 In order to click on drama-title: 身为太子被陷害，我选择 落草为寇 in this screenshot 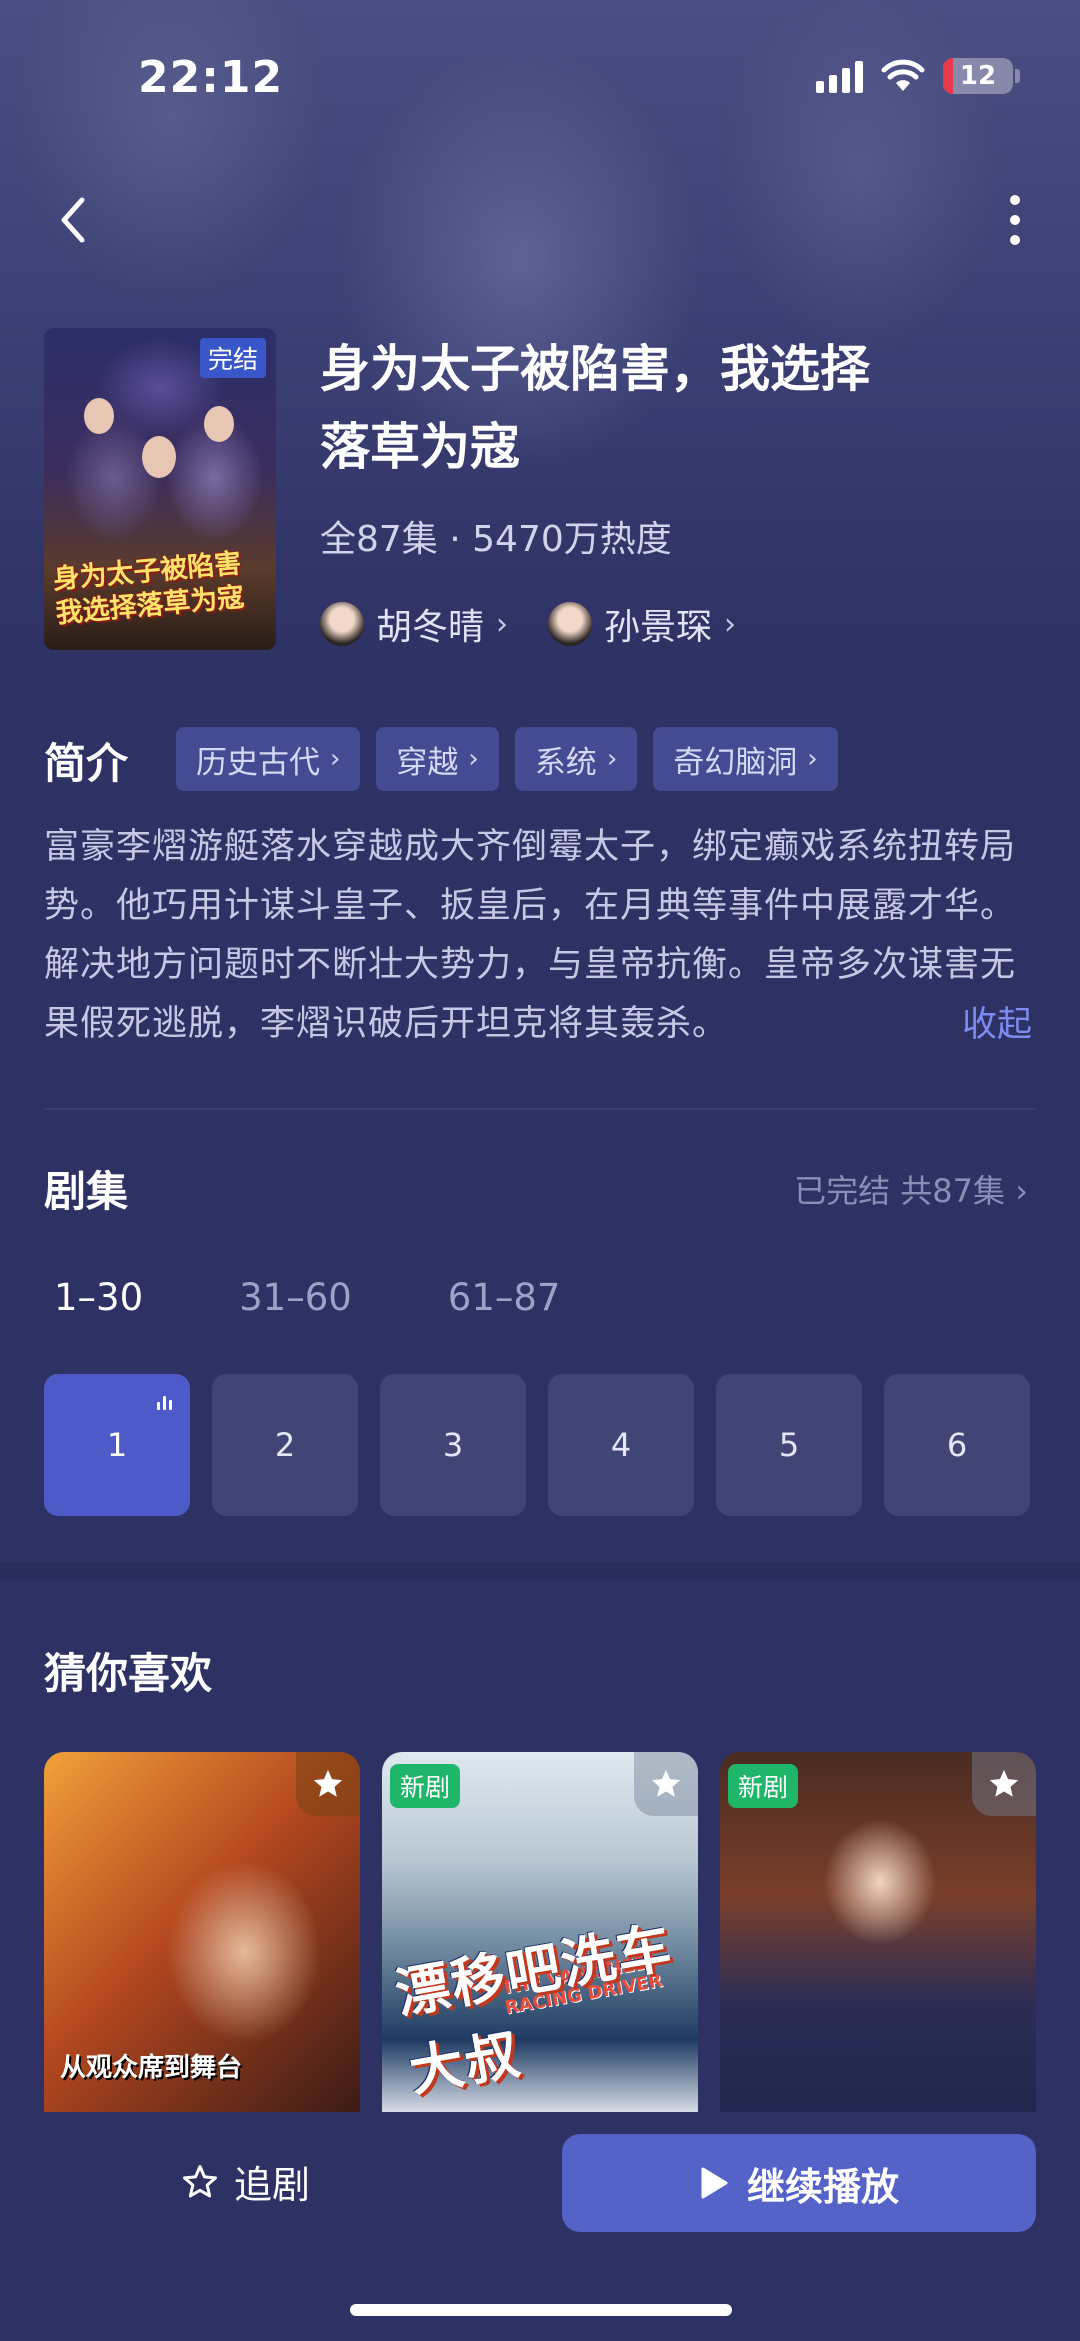, I will do `click(660, 408)`.